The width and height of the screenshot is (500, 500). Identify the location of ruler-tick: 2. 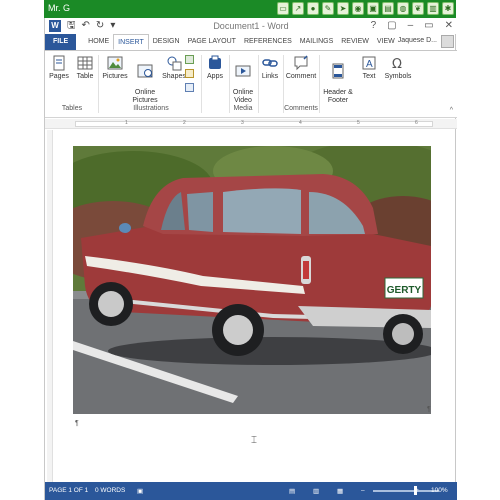
(184, 123).